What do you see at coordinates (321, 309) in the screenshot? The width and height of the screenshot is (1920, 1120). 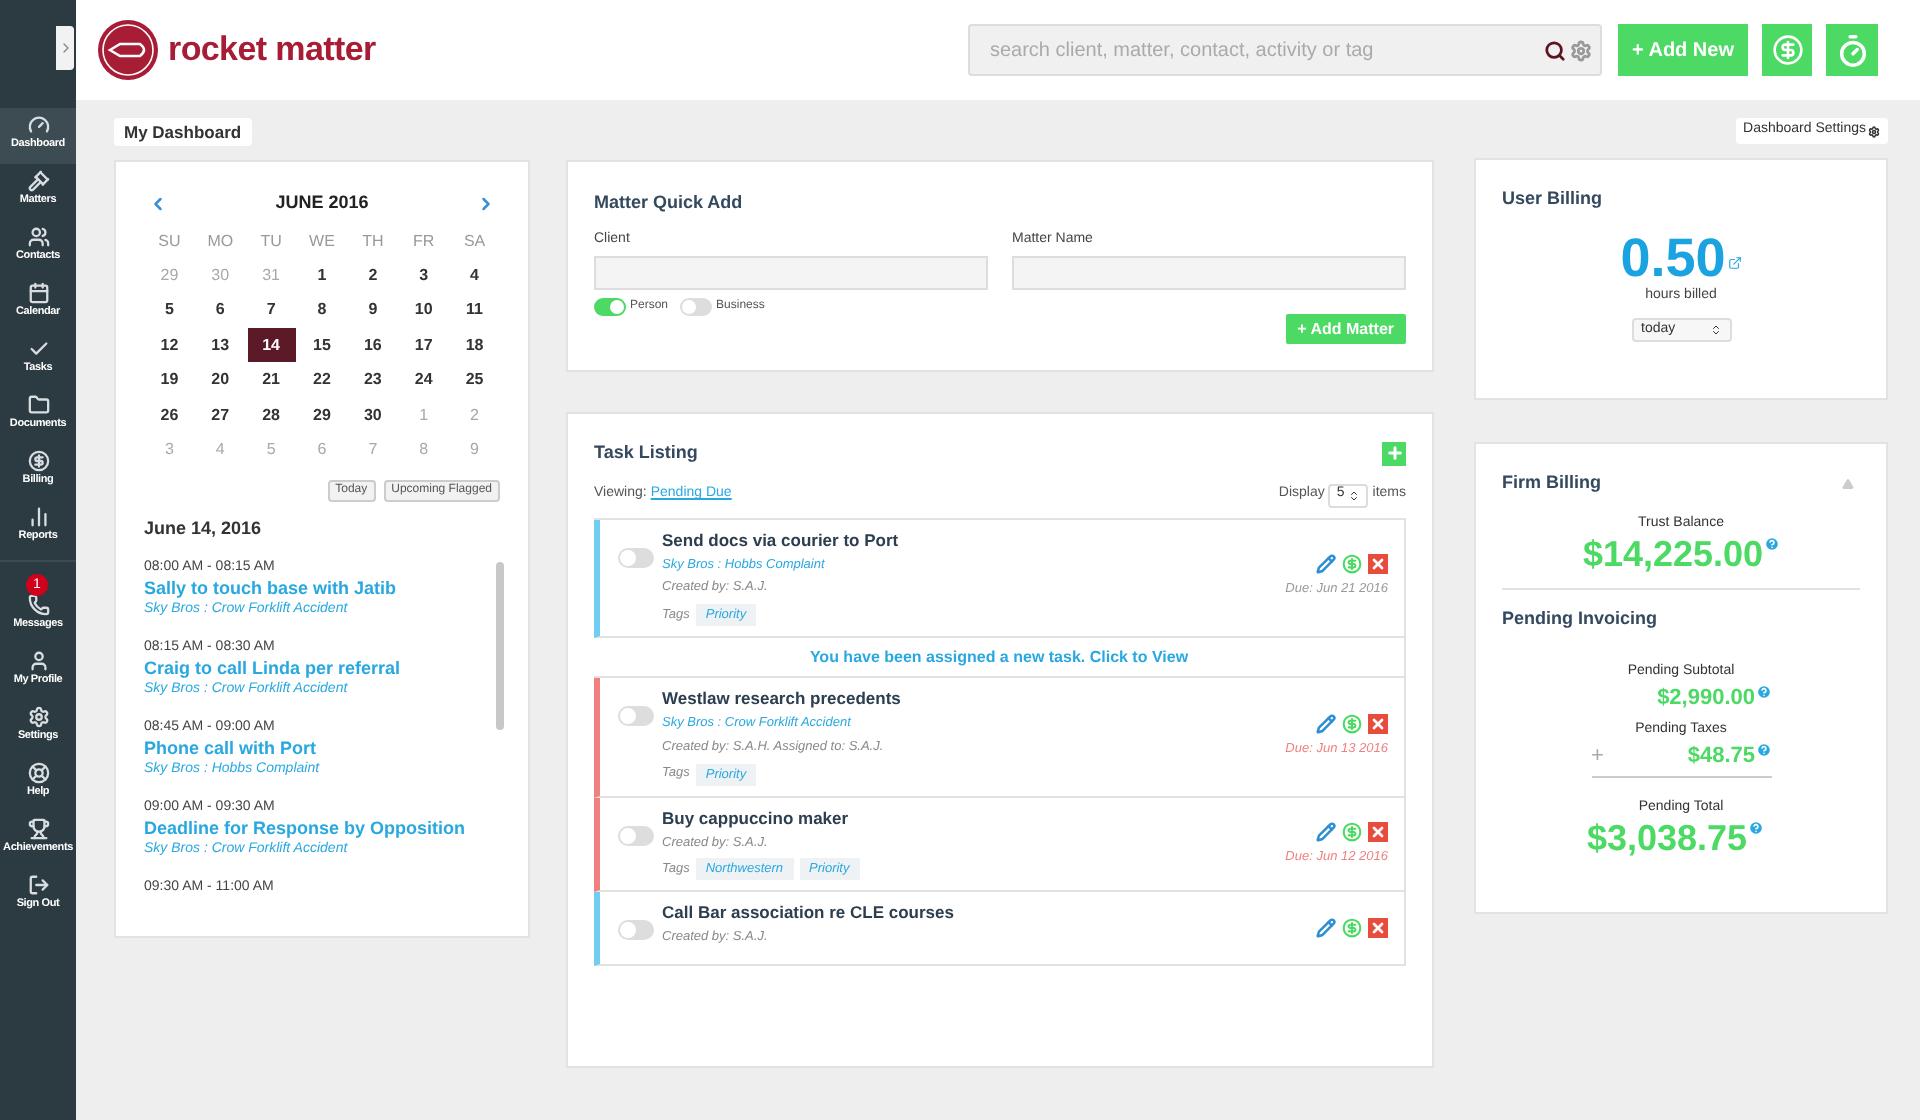 I see `calendar-day: 8` at bounding box center [321, 309].